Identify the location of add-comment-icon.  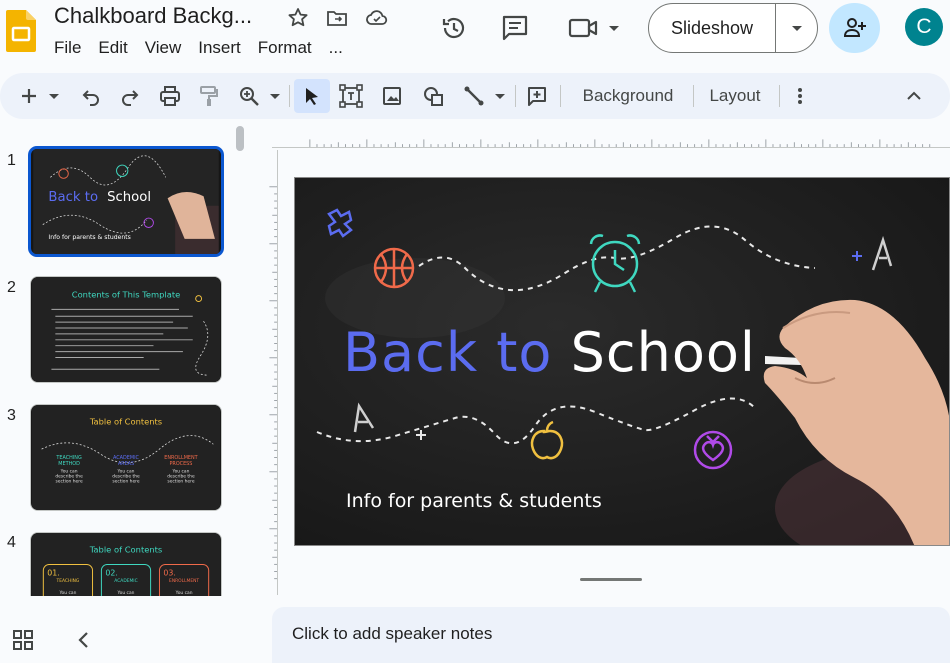
(537, 96).